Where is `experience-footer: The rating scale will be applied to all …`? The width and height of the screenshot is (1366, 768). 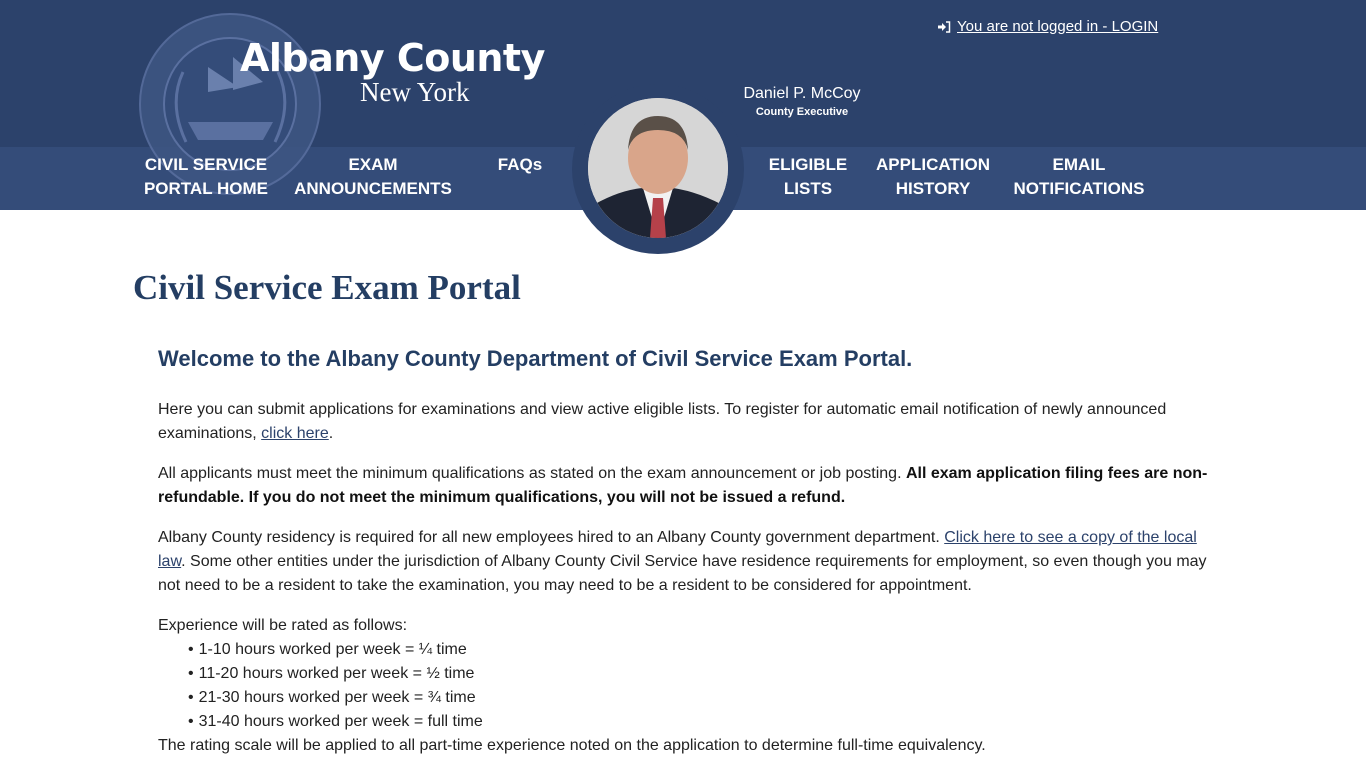 experience-footer: The rating scale will be applied to all … is located at coordinates (572, 745).